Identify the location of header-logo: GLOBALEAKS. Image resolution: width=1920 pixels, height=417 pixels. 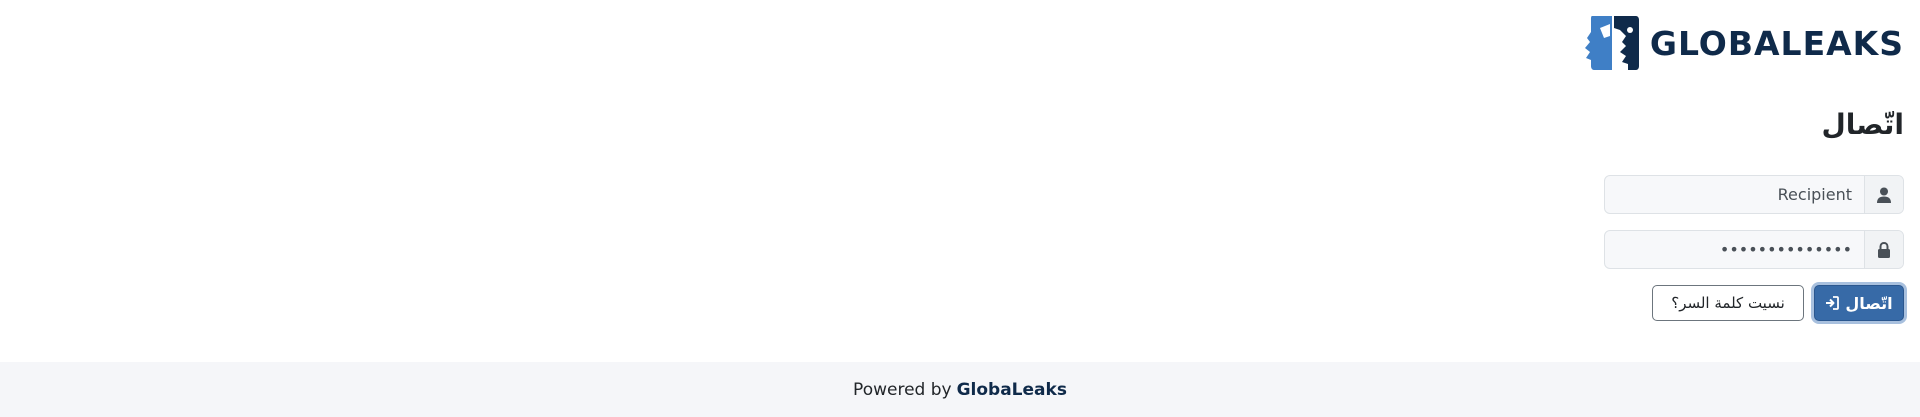
(1743, 43).